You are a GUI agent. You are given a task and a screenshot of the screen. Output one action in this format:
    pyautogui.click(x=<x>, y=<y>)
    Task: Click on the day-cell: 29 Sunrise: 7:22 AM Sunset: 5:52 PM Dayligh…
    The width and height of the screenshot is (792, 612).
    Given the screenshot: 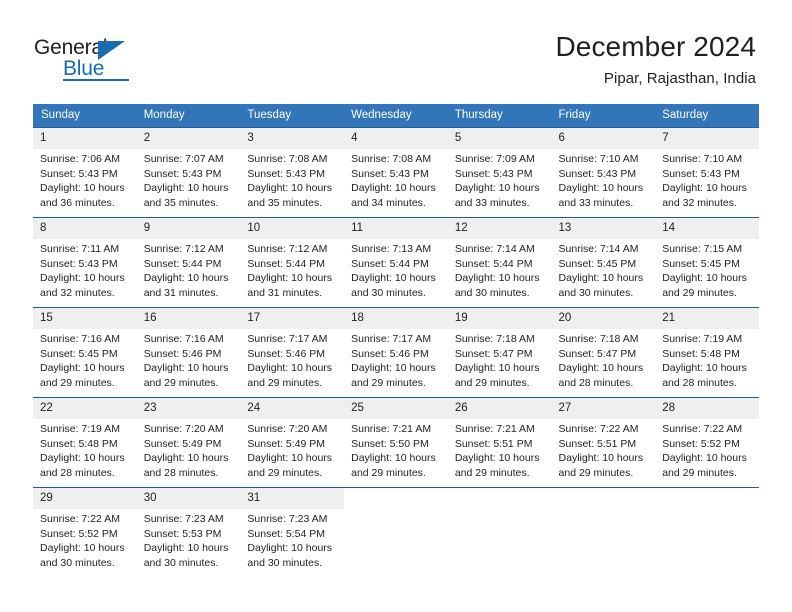 What is the action you would take?
    pyautogui.click(x=85, y=532)
    